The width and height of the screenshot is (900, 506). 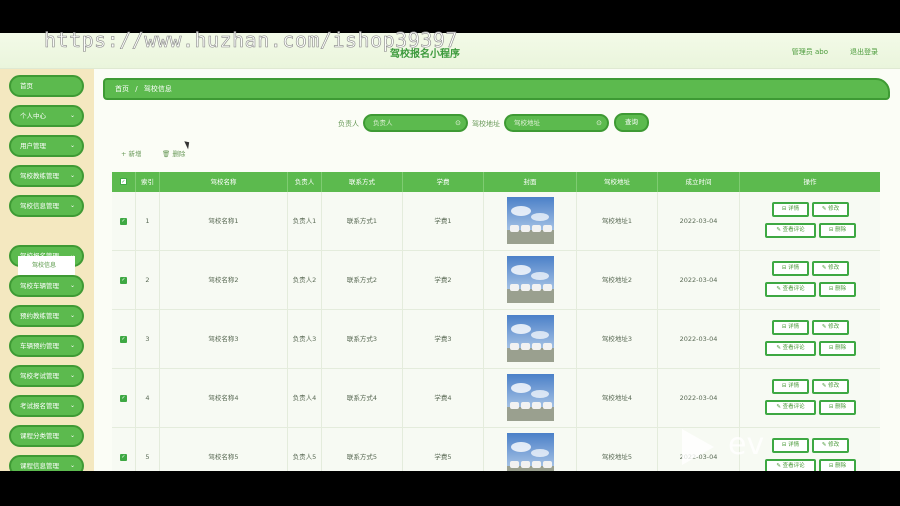 I want to click on breadcrumb-home: 首页, so click(x=122, y=89).